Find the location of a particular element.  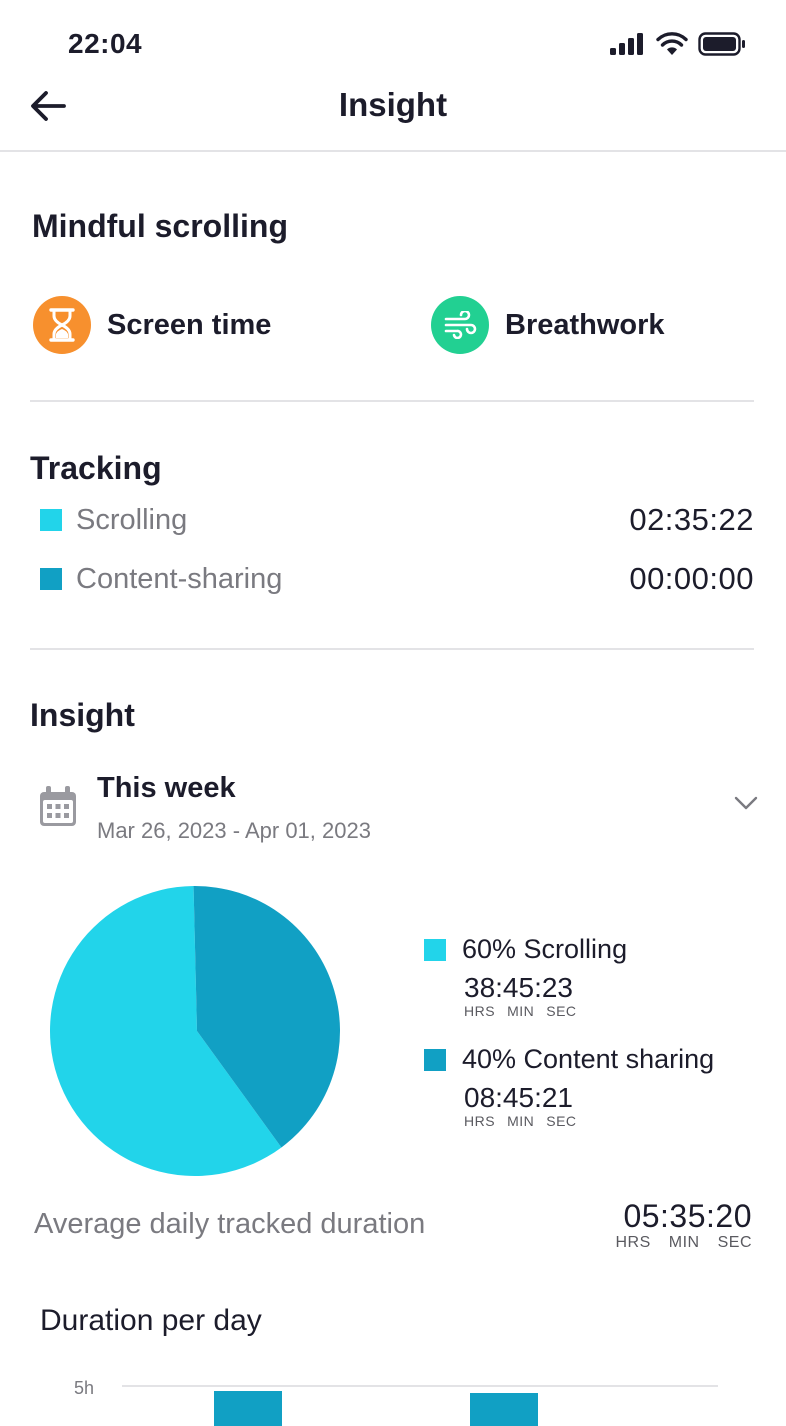

wifi-icon is located at coordinates (672, 43).